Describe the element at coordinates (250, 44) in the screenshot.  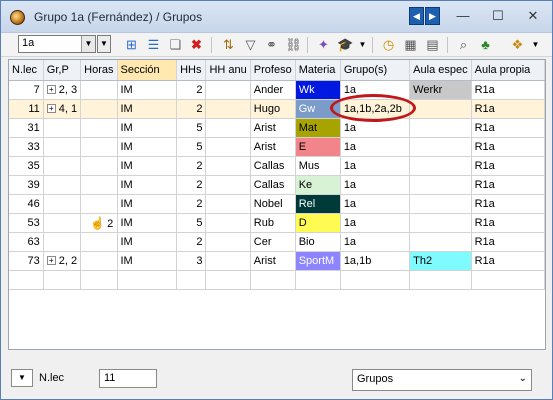
I see `filter-icon: ▽` at that location.